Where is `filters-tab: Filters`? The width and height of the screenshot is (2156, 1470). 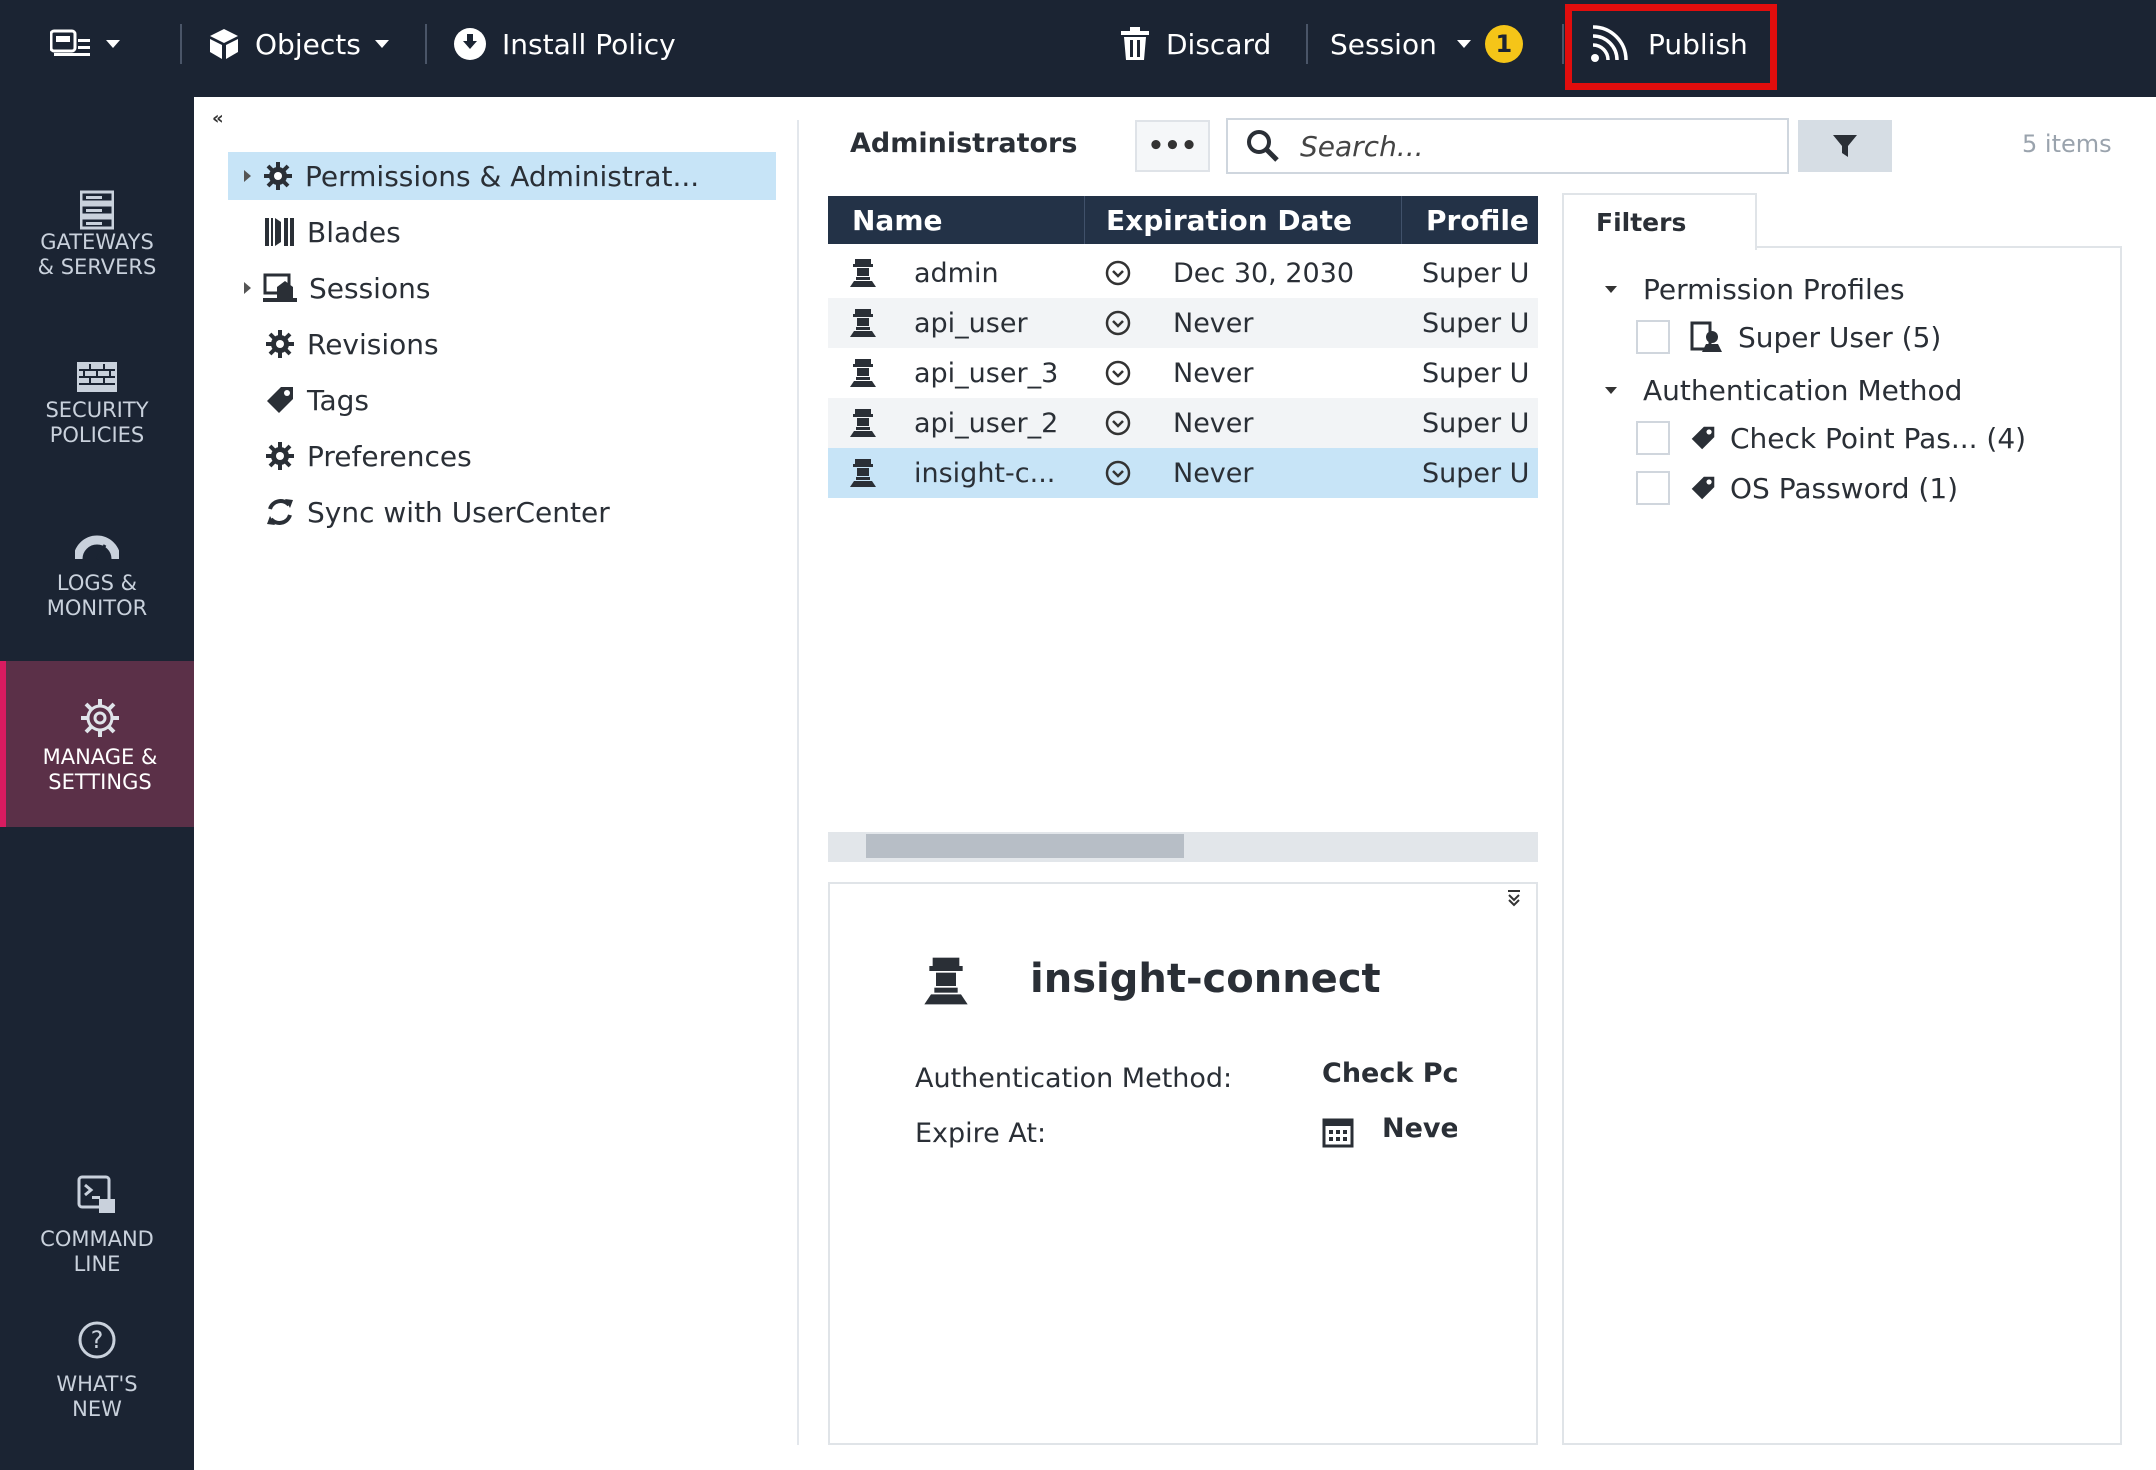 filters-tab: Filters is located at coordinates (1659, 221).